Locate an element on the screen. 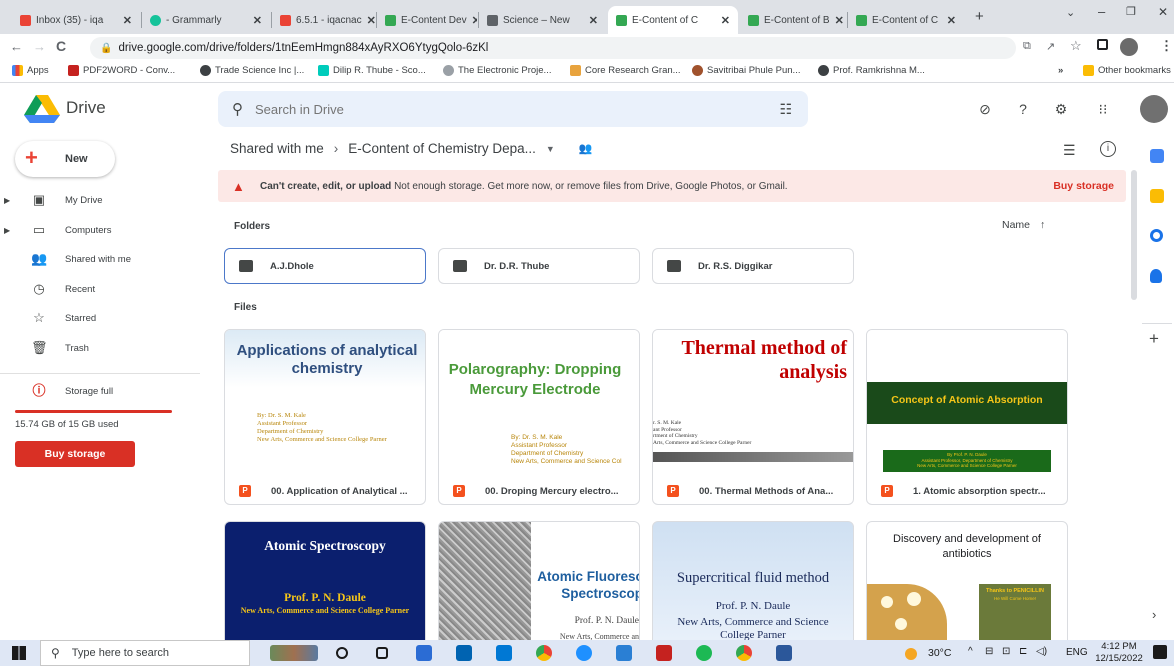  tray-wifi-icon: ⊏ is located at coordinates (1023, 651).